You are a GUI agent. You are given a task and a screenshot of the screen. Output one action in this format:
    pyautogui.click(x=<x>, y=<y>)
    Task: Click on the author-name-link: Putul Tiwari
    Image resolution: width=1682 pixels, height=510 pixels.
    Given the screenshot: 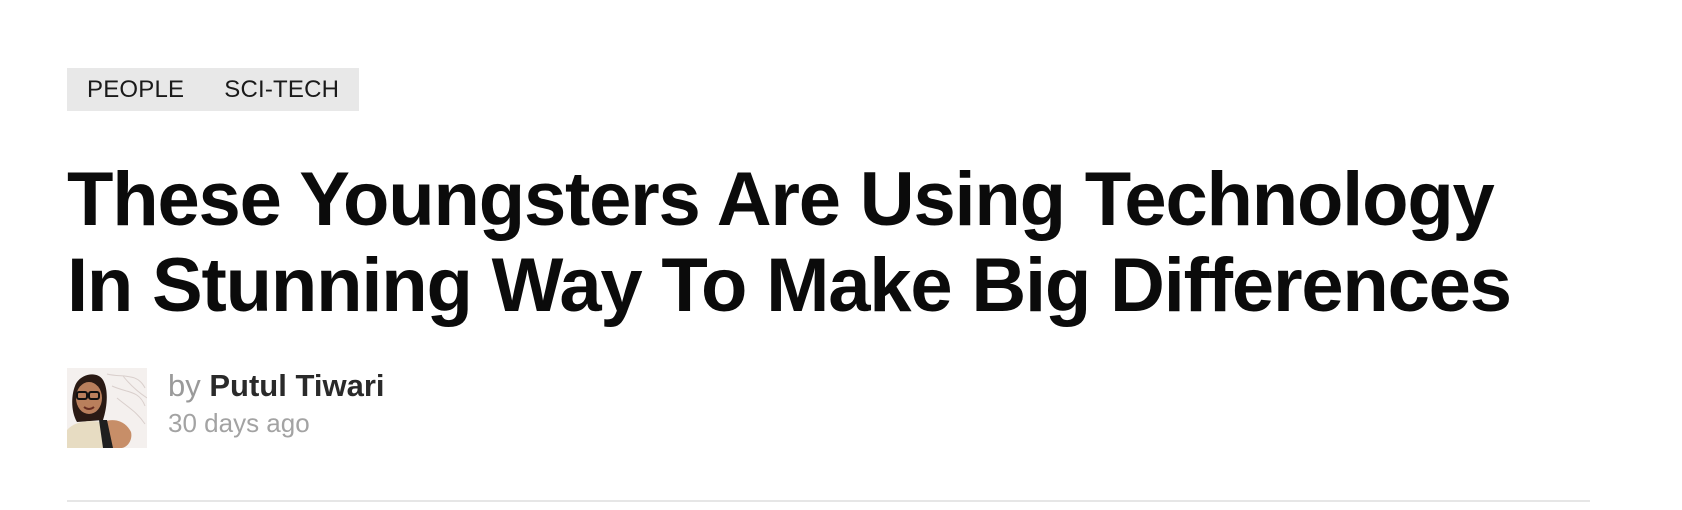 What is the action you would take?
    pyautogui.click(x=296, y=385)
    